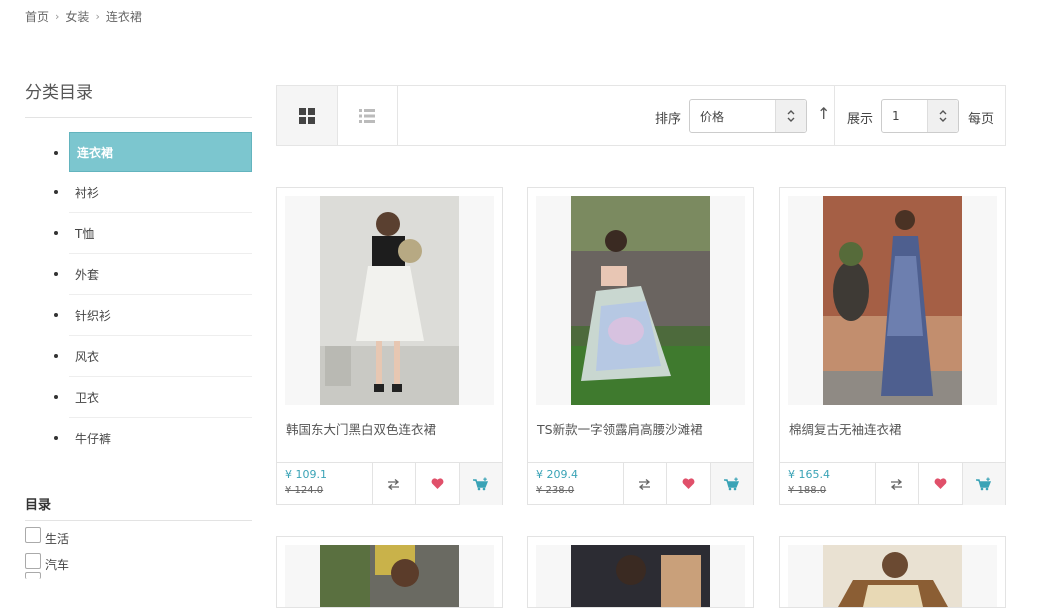 This screenshot has width=1041, height=608. I want to click on product-card: 韩国东大门黑白双色连衣裙 ¥ 109.1 ¥ 124.0, so click(389, 346).